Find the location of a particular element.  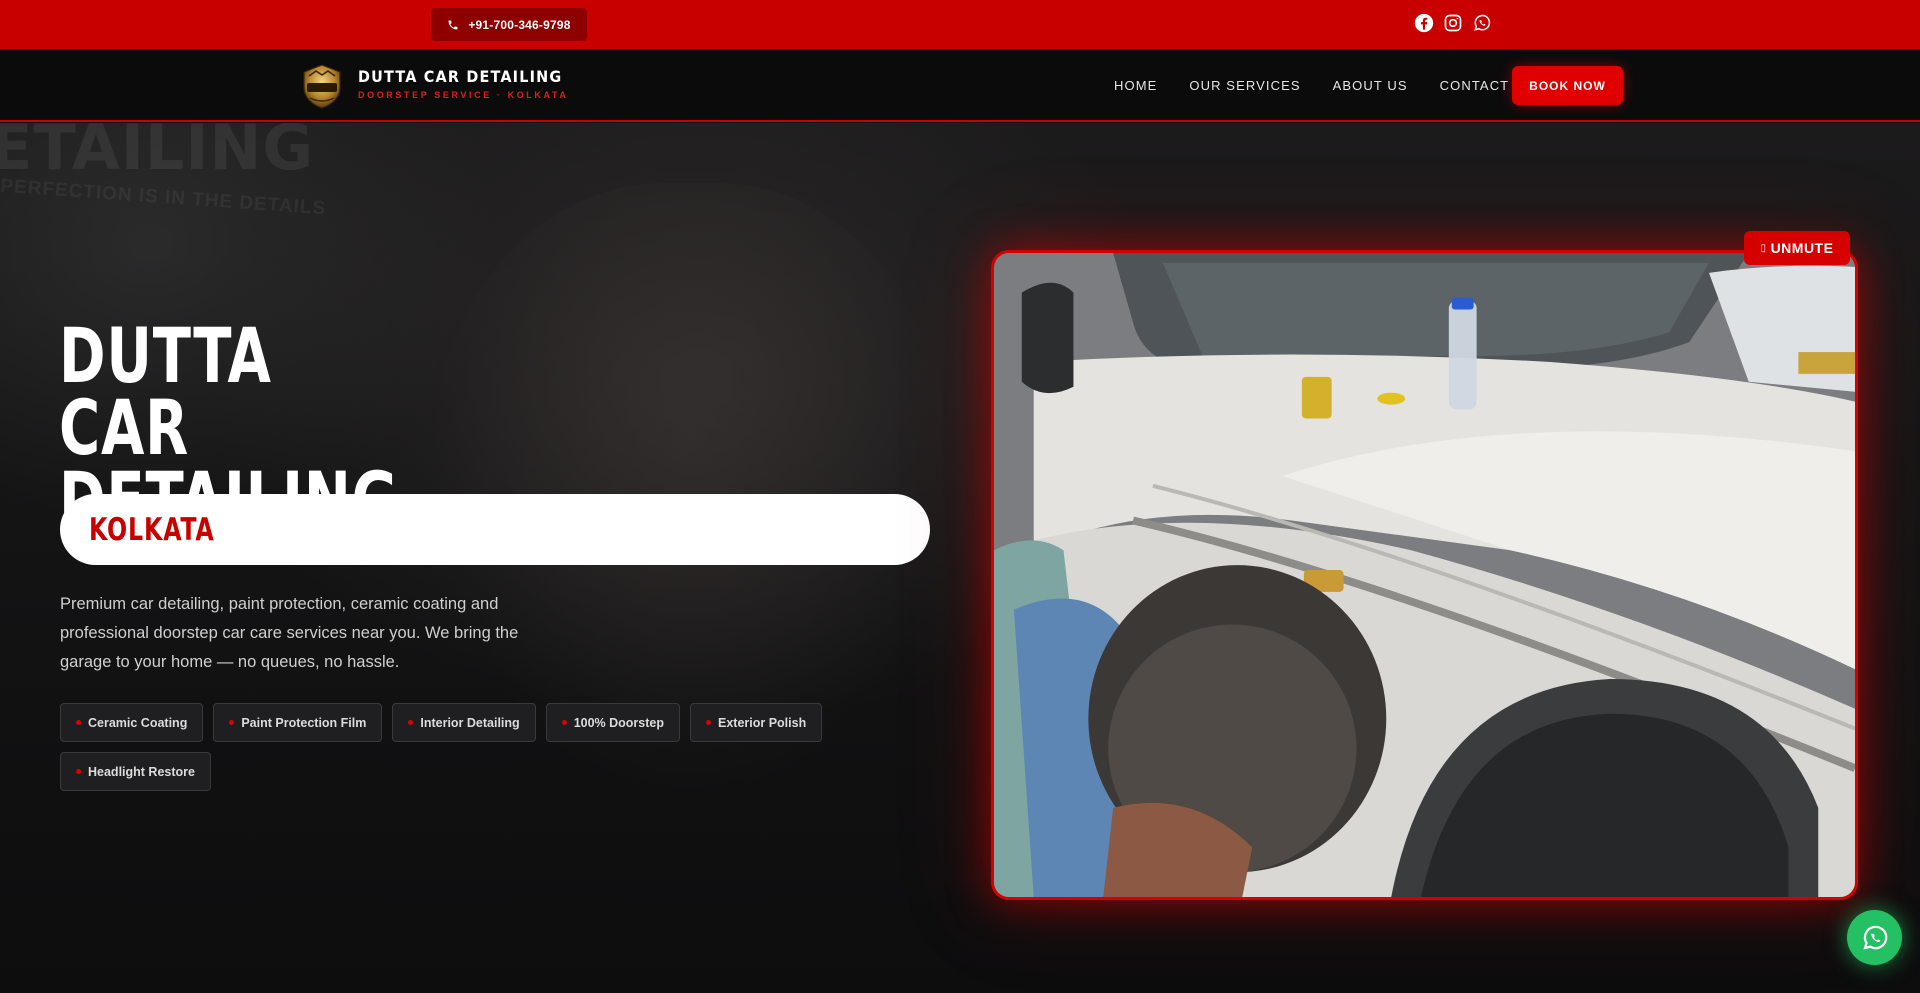

city-name: KOLKATA is located at coordinates (152, 529).